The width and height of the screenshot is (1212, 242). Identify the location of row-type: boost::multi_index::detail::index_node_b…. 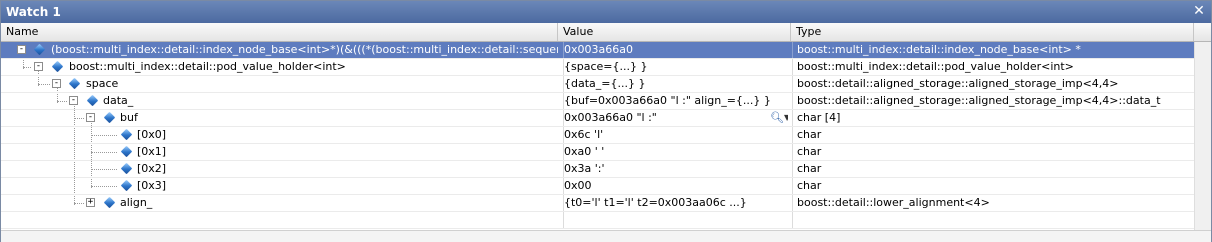
(993, 50).